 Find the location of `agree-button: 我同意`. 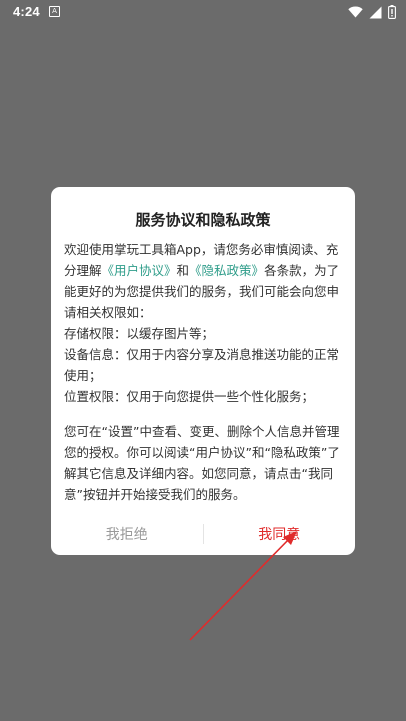

agree-button: 我同意 is located at coordinates (280, 534).